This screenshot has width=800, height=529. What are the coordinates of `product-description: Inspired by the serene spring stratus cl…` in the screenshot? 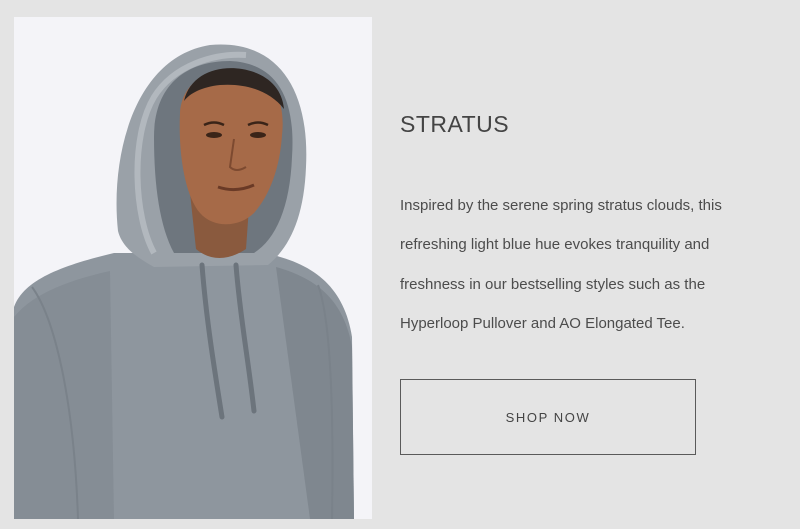 It's located at (570, 264).